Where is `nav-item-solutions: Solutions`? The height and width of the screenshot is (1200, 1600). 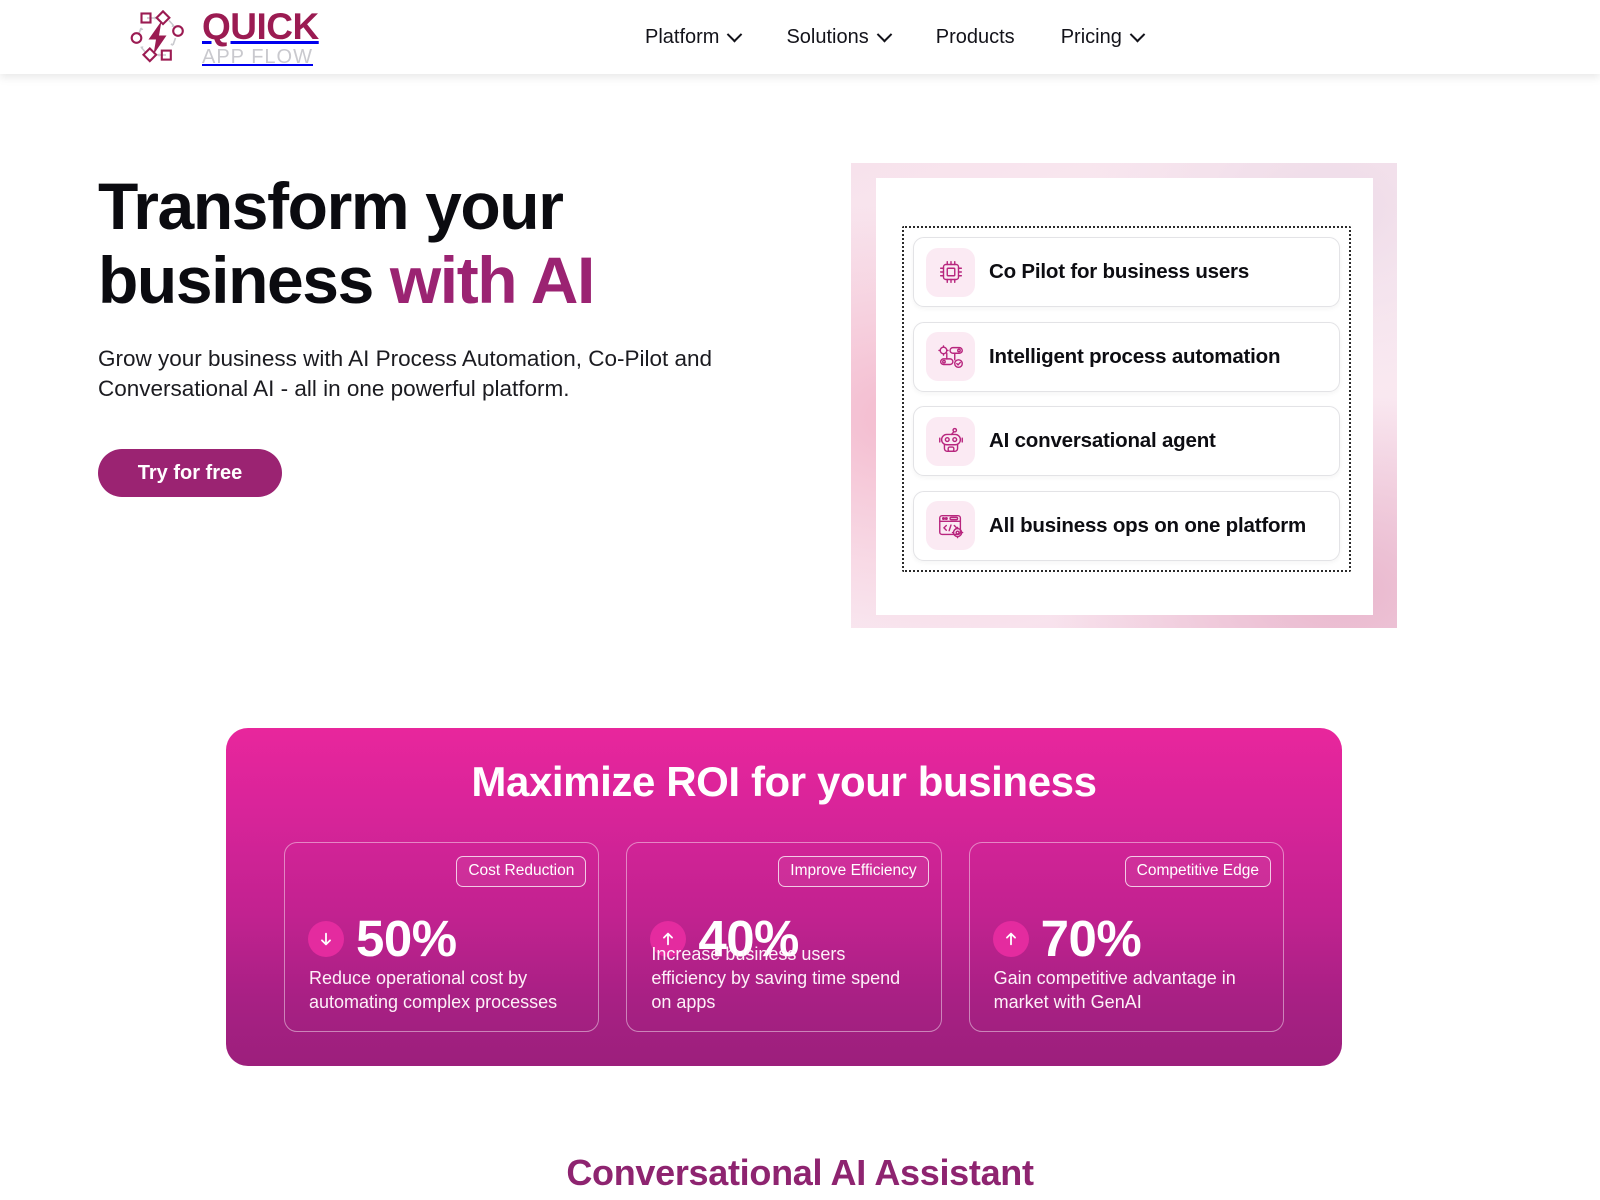 nav-item-solutions: Solutions is located at coordinates (839, 37).